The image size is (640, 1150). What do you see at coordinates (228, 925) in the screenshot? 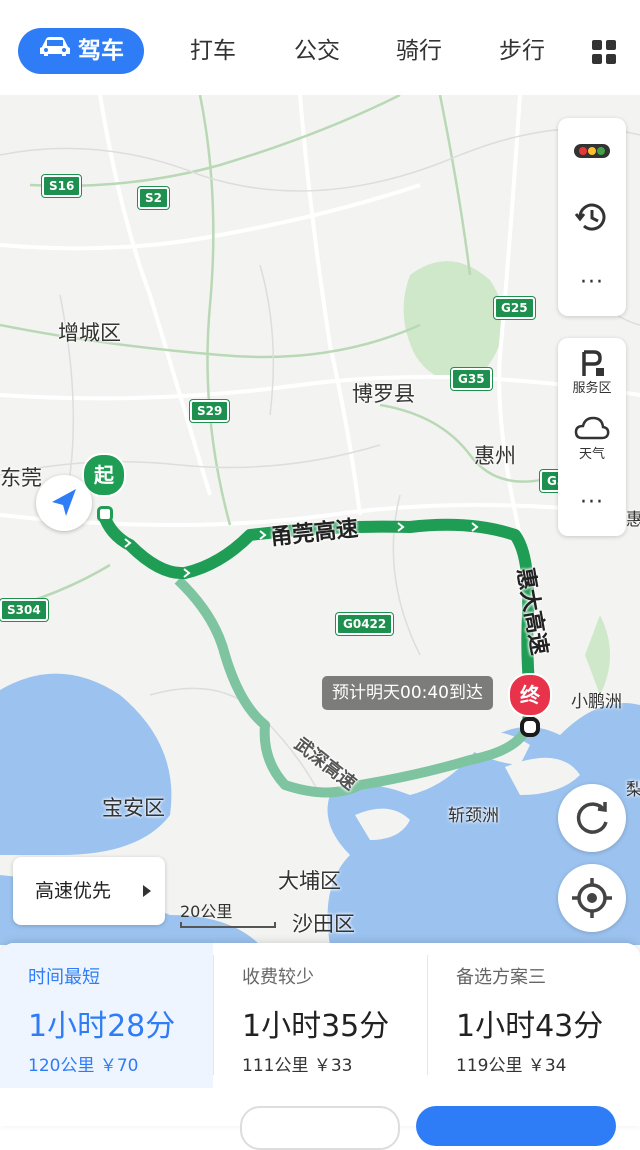
I see `map-scale-bar` at bounding box center [228, 925].